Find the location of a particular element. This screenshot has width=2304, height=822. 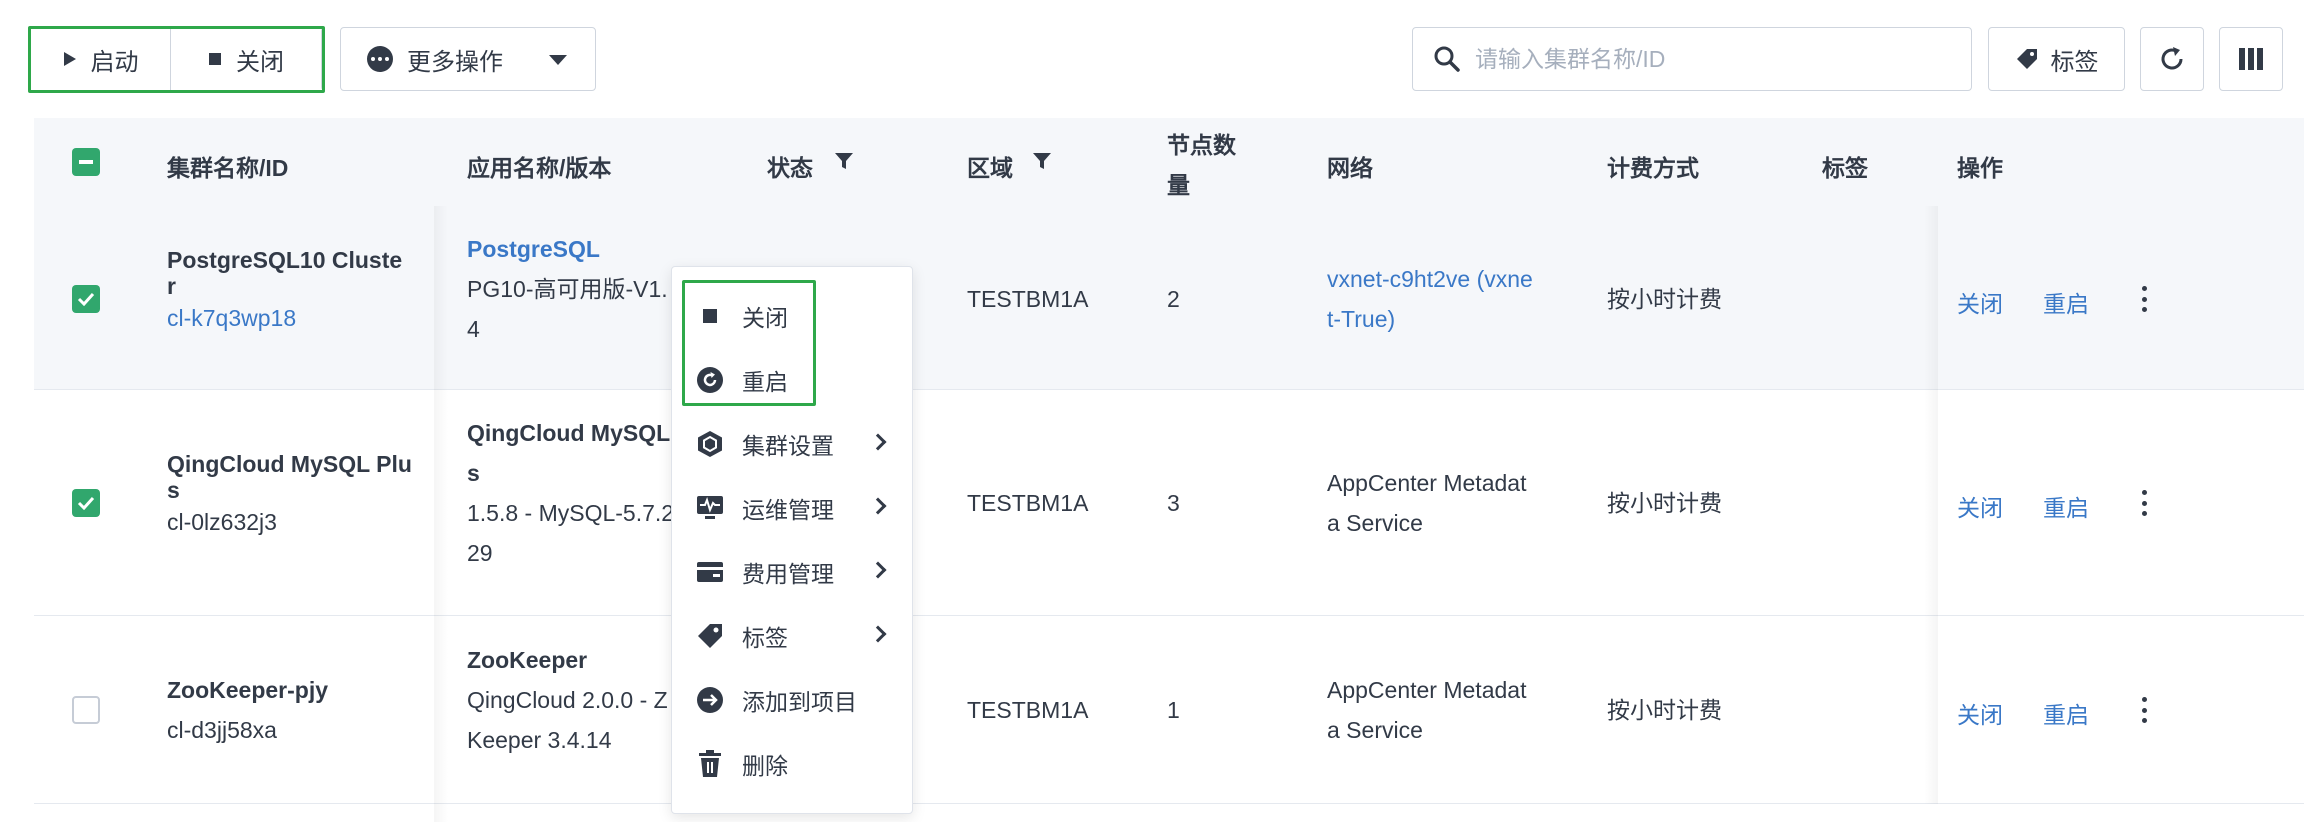

more-actions-label: 更多操作 is located at coordinates (455, 62).